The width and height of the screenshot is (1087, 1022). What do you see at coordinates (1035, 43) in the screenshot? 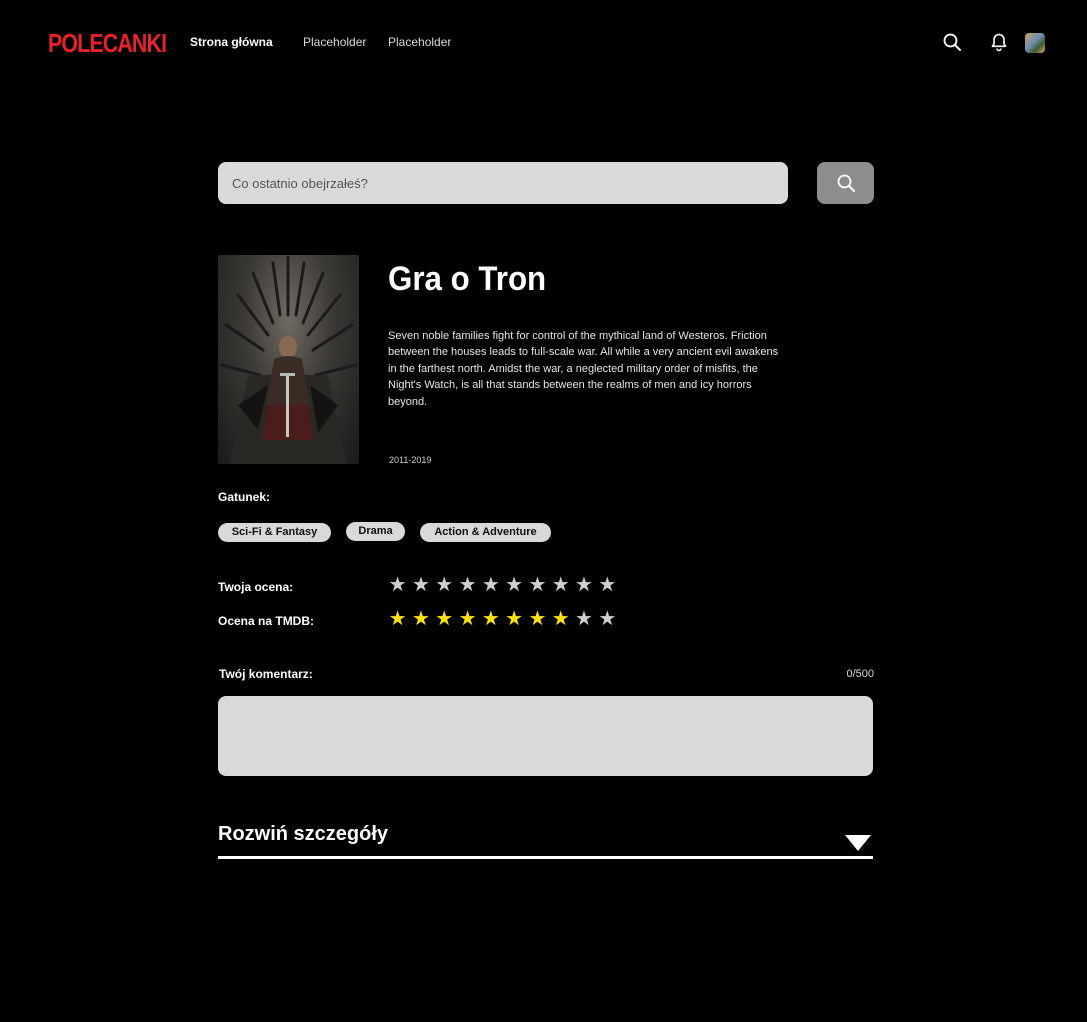
I see `avatar` at bounding box center [1035, 43].